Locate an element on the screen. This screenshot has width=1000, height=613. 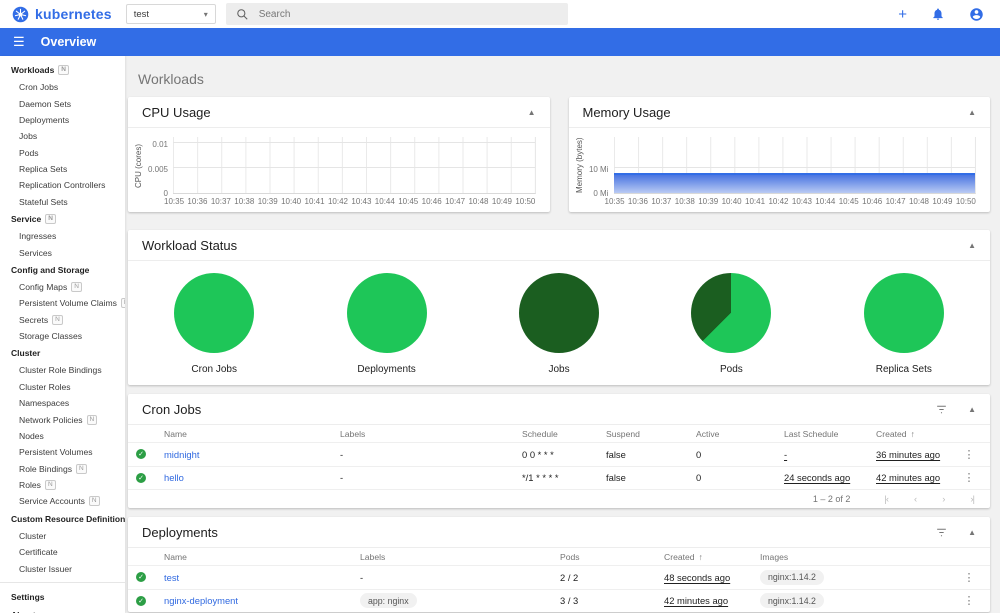
create-resource-icon: + is located at coordinates (902, 14).